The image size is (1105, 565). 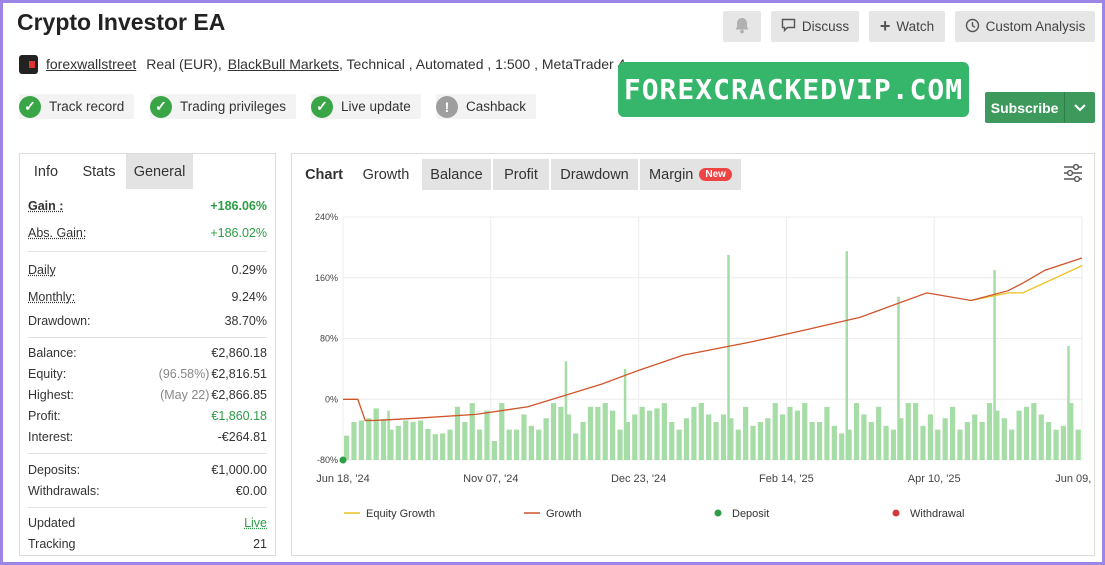 I want to click on clock-icon, so click(x=972, y=27).